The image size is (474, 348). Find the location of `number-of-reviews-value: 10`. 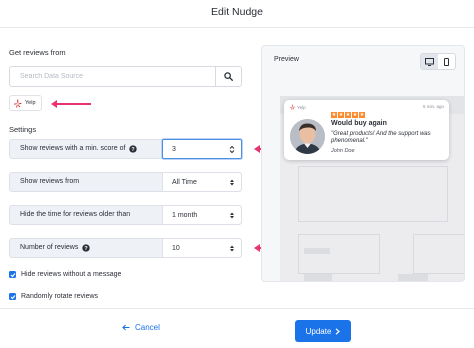

number-of-reviews-value: 10 is located at coordinates (176, 248).